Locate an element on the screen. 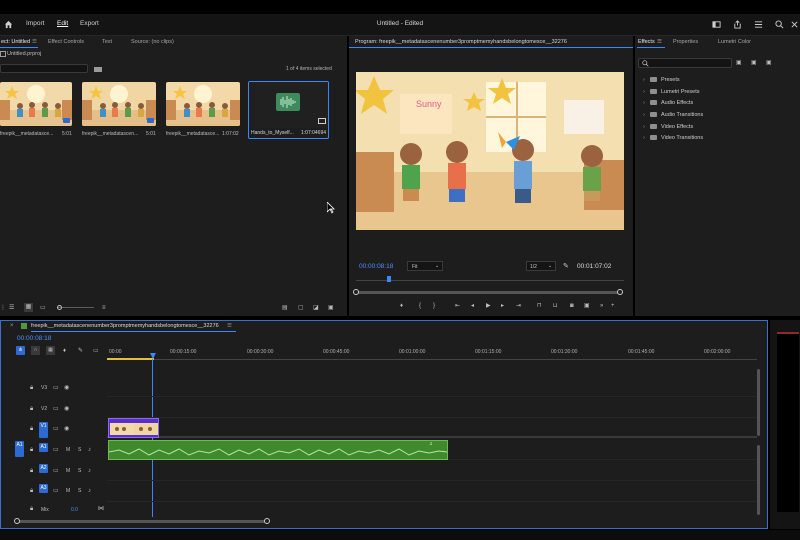 This screenshot has width=800, height=540. effects-item-audio-effects: › Audio Effects is located at coordinates (668, 103).